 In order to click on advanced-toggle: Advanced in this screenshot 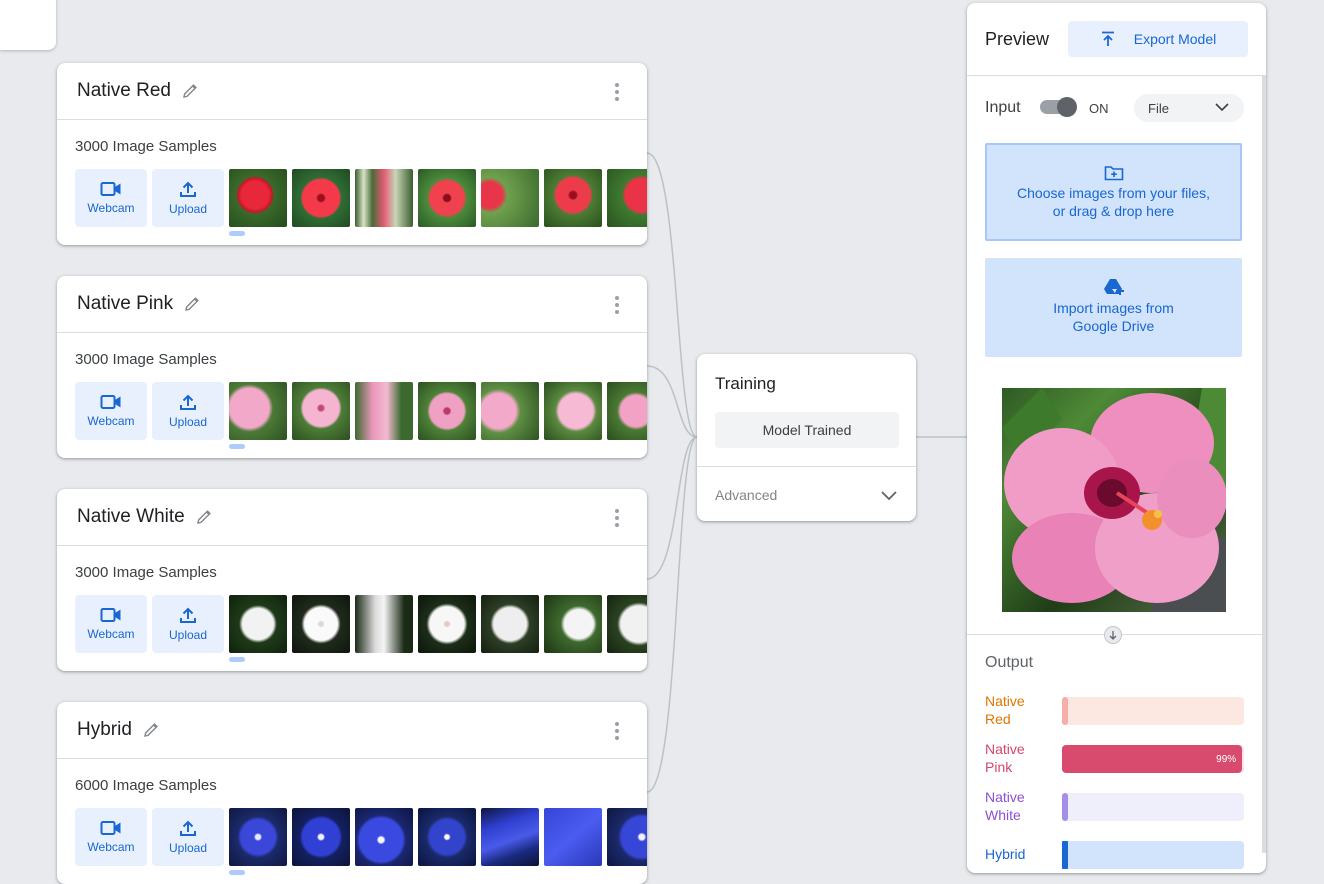, I will do `click(746, 495)`.